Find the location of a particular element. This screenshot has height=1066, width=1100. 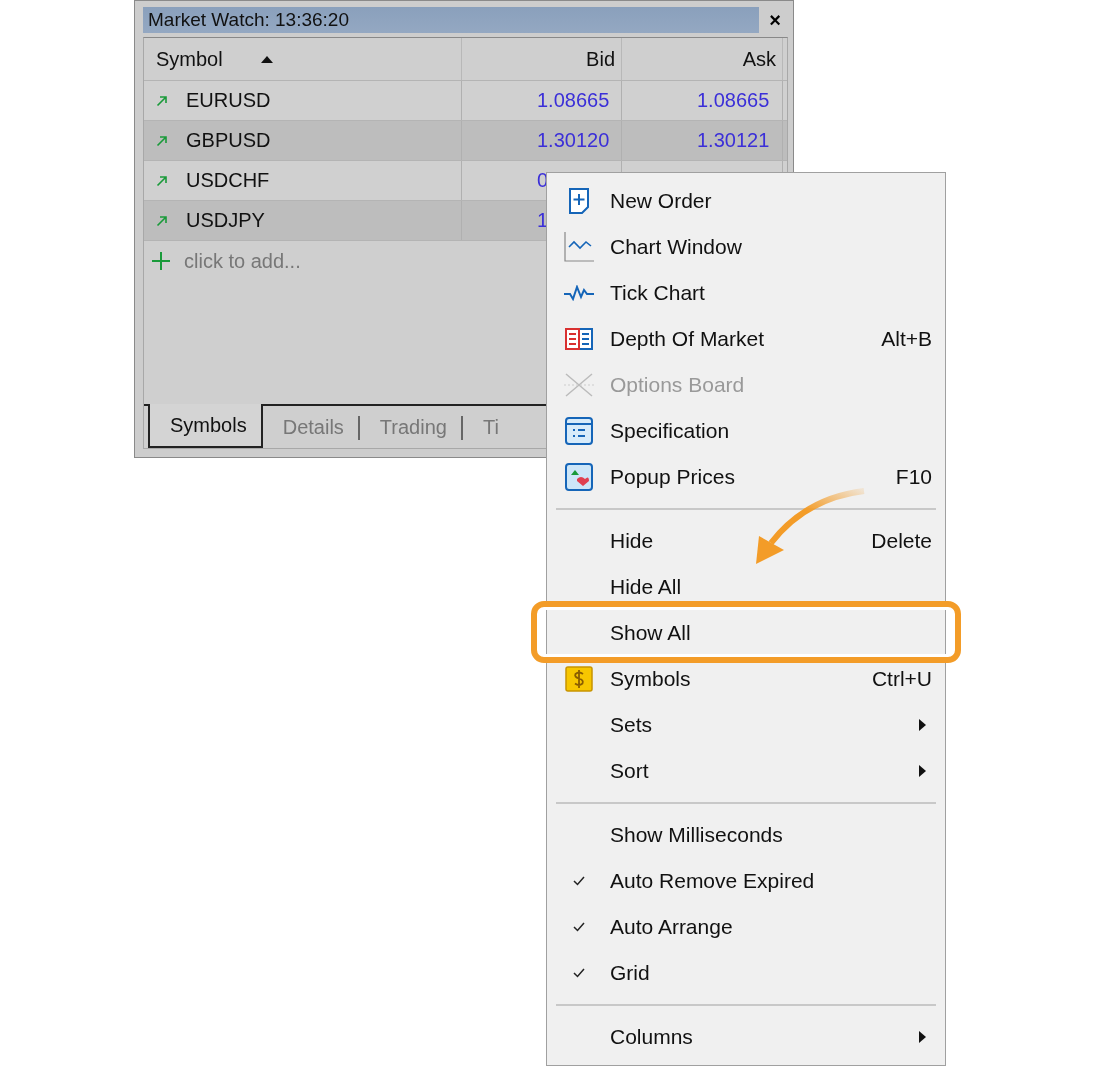

menu-item-label: New Order is located at coordinates (661, 201).